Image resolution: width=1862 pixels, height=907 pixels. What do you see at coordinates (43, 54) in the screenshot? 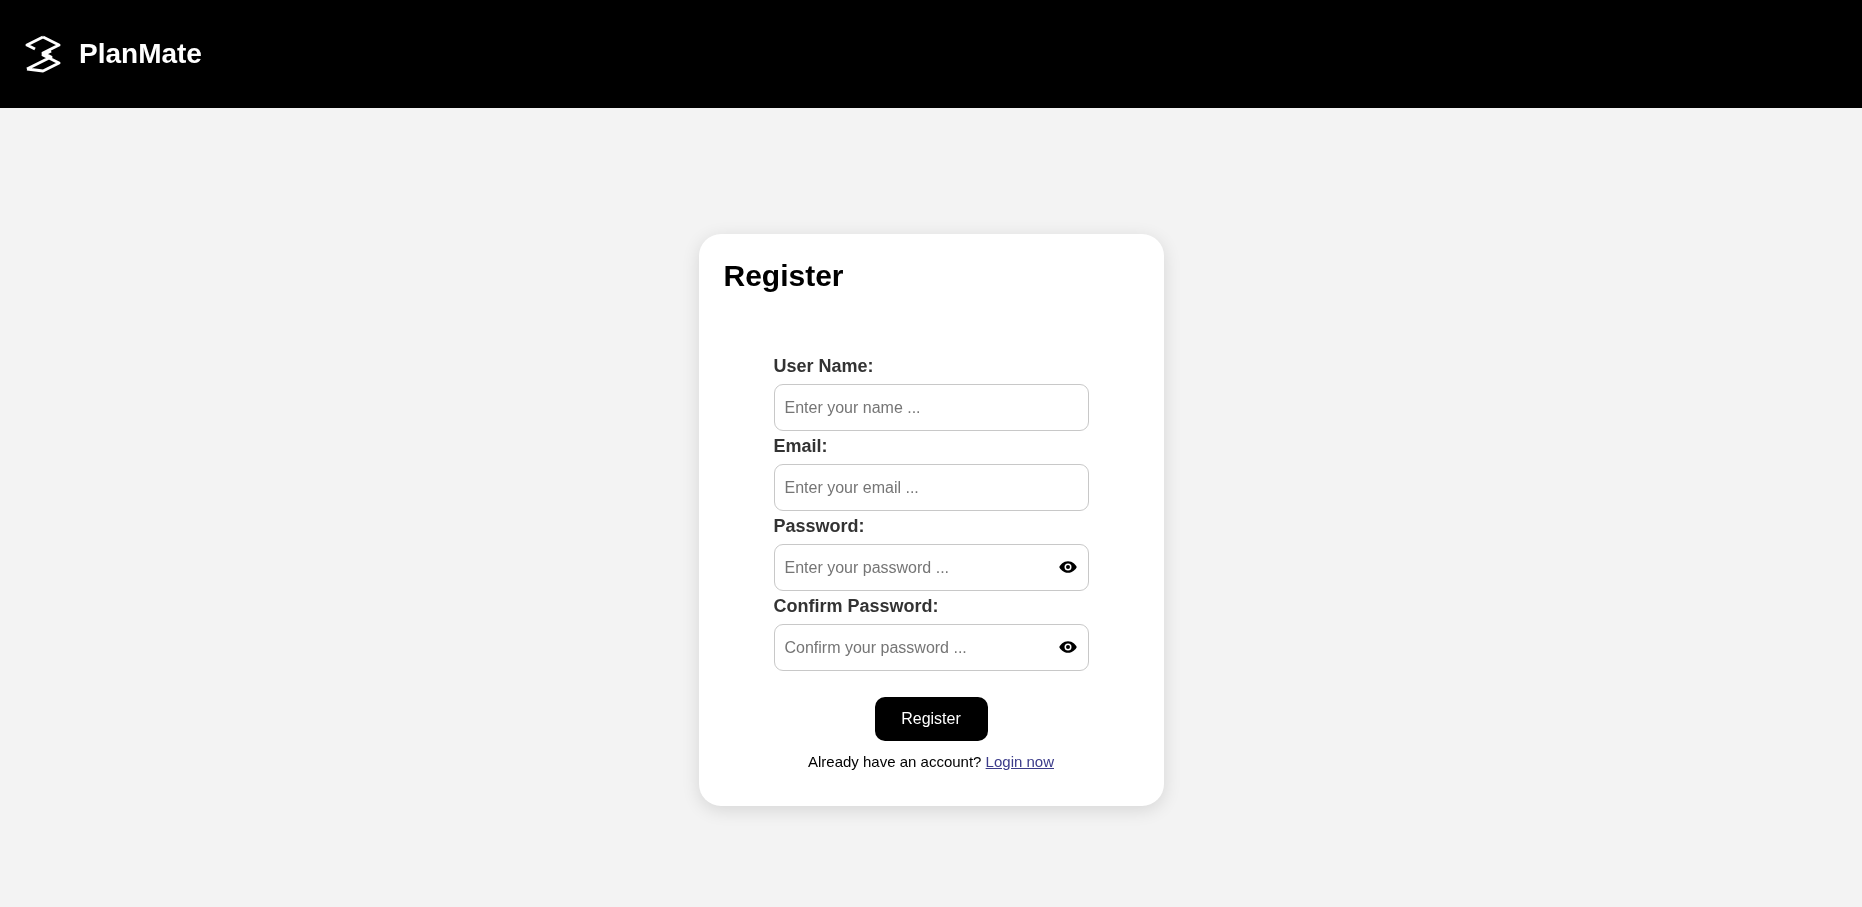
I see `logo-icon` at bounding box center [43, 54].